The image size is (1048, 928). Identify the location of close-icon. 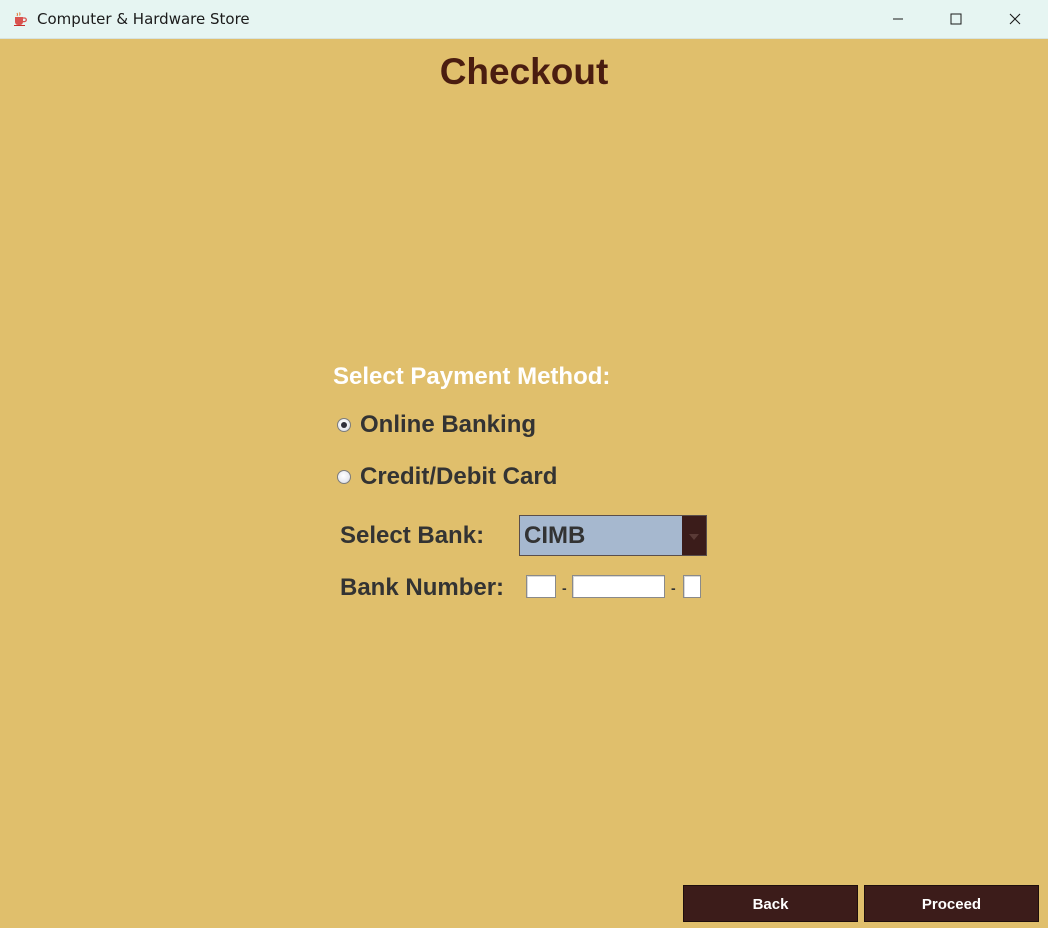
(1015, 19).